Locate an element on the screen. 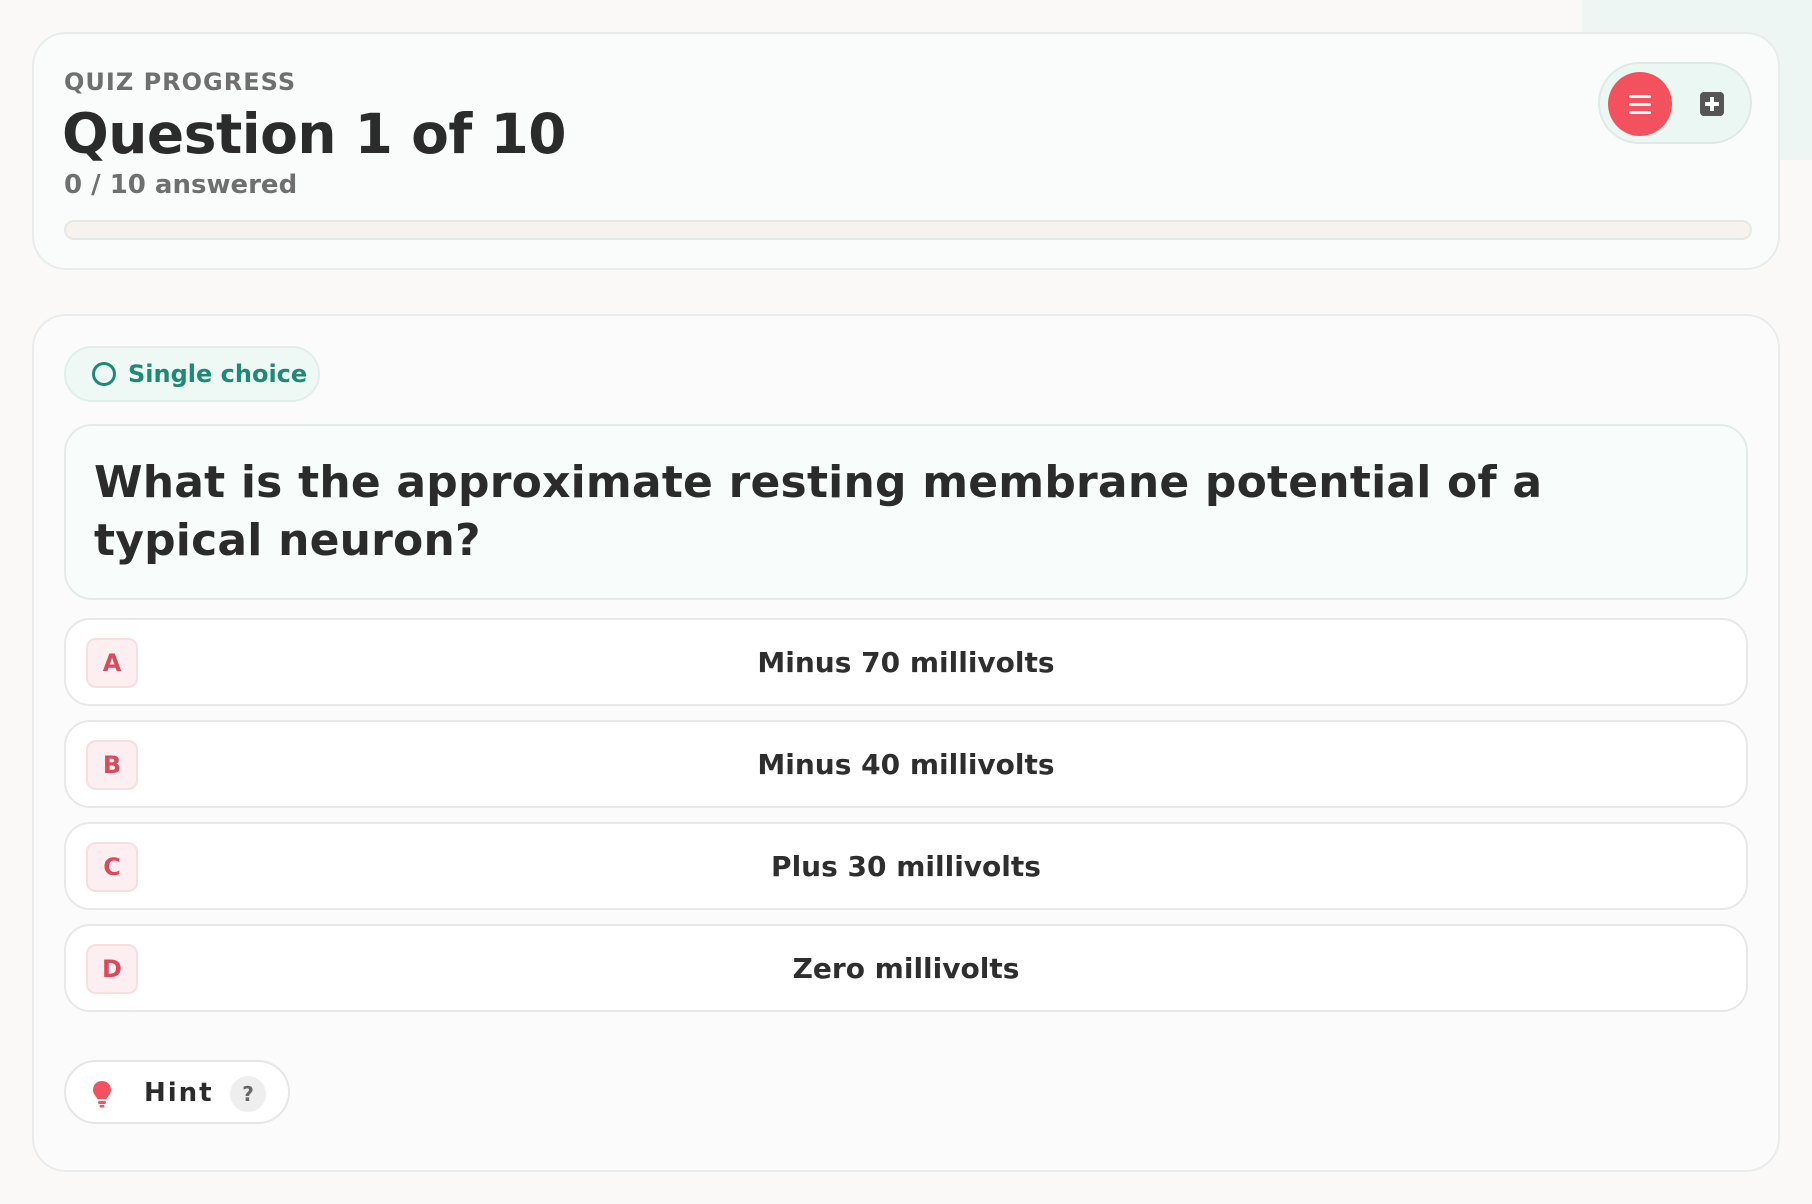  option-text: Plus 30 millivolts is located at coordinates (906, 866).